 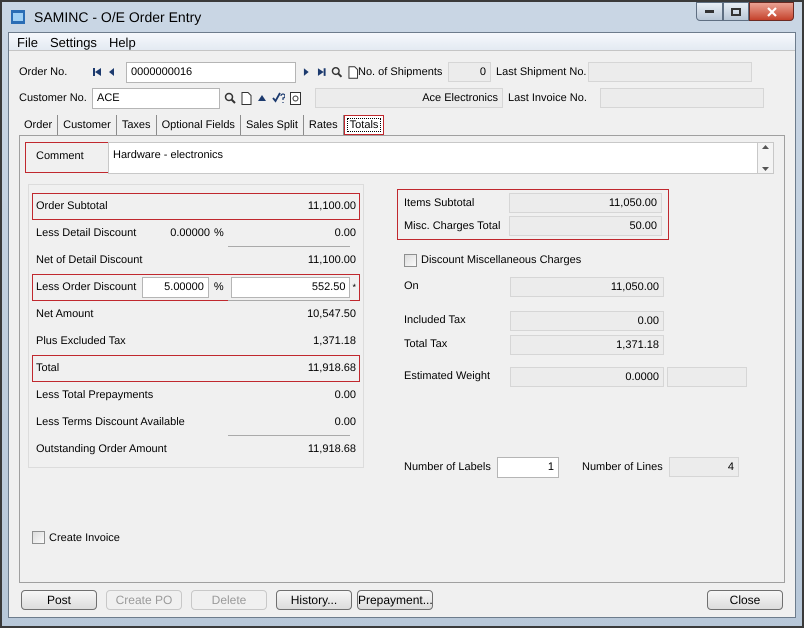 What do you see at coordinates (766, 158) in the screenshot?
I see `scrollbar` at bounding box center [766, 158].